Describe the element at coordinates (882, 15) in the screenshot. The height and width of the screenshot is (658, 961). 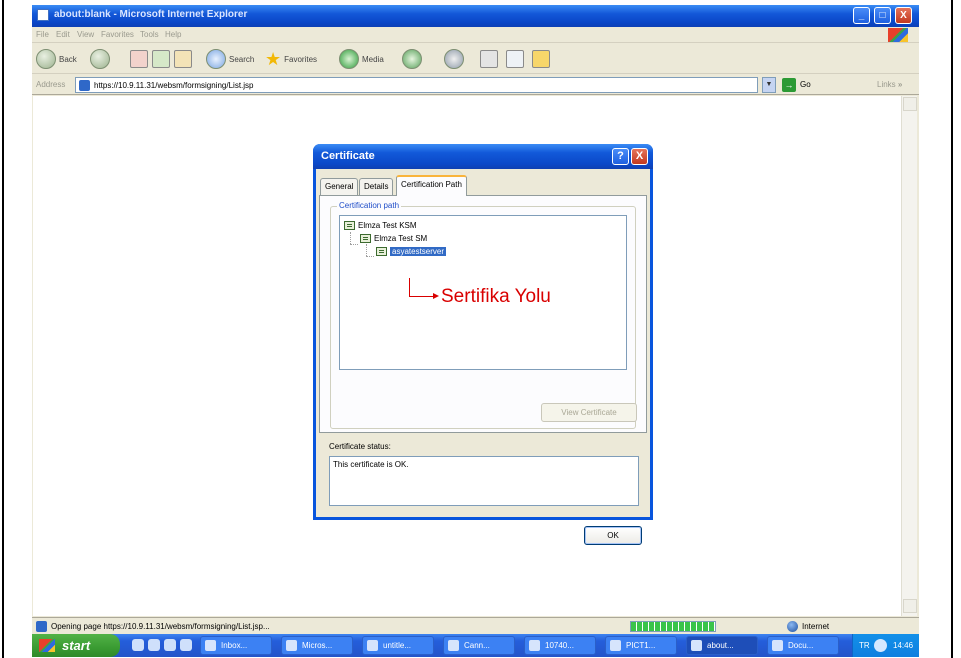
I see `maximize-button: □` at that location.